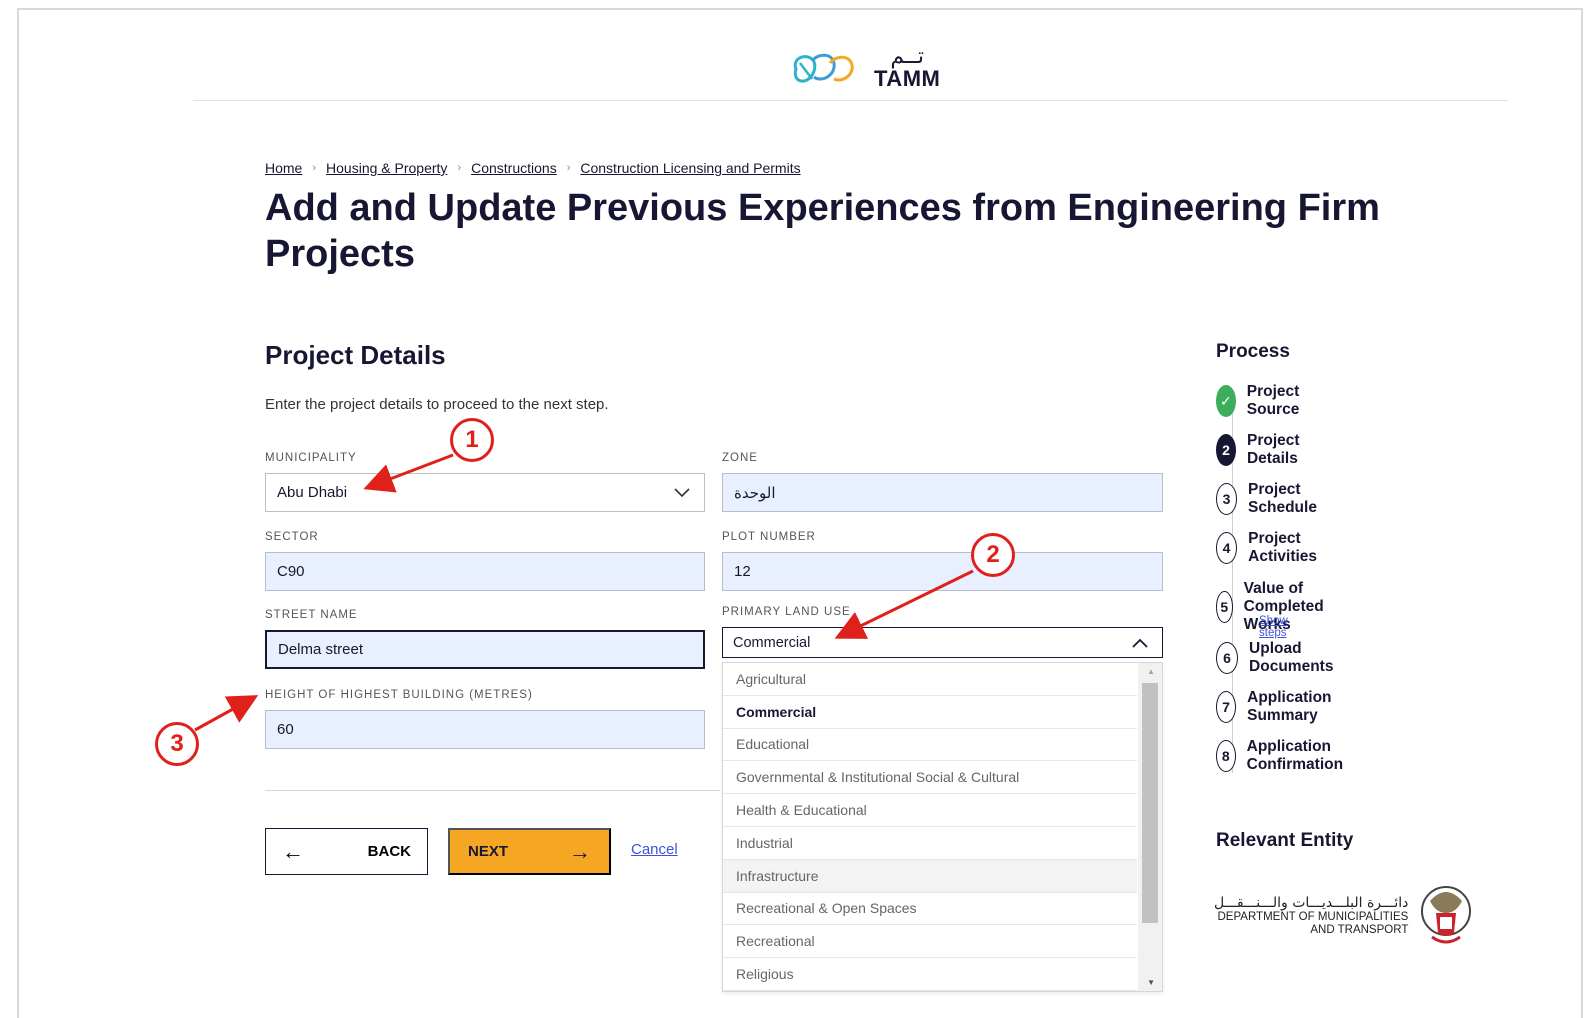 The width and height of the screenshot is (1596, 1018). What do you see at coordinates (1226, 450) in the screenshot?
I see `step-number: 2` at bounding box center [1226, 450].